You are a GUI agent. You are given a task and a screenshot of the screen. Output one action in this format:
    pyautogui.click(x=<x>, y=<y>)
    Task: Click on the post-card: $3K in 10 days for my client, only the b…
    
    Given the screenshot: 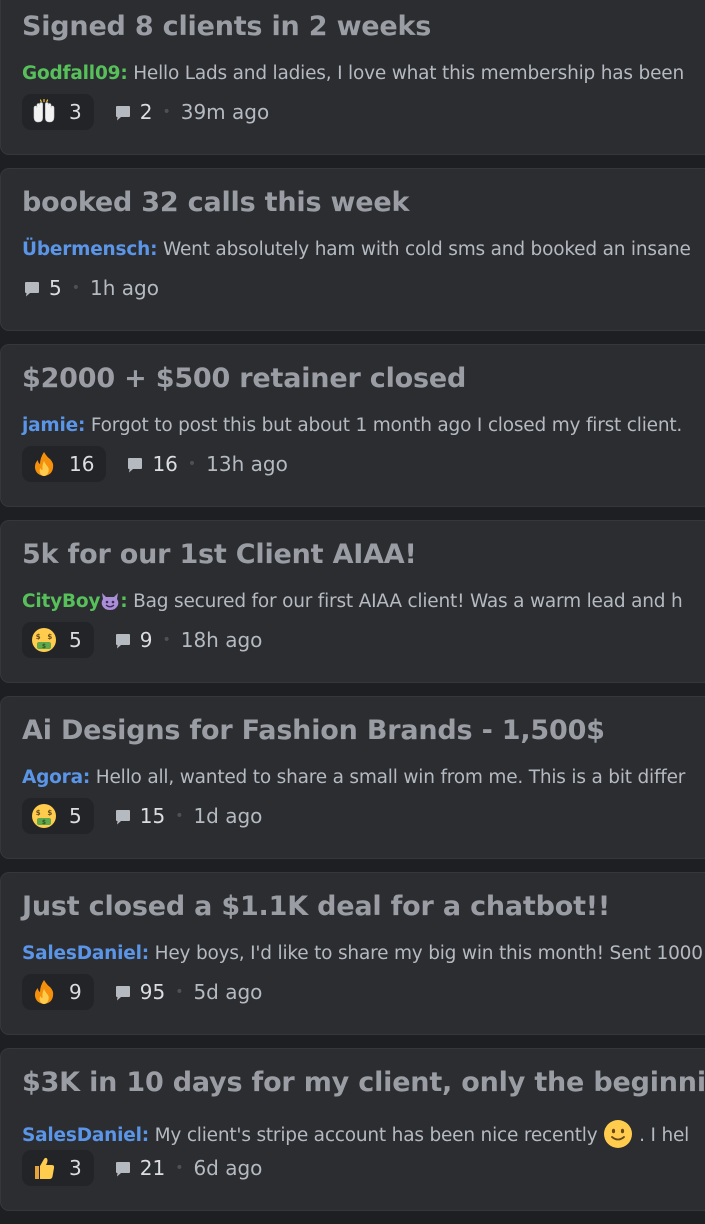 What is the action you would take?
    pyautogui.click(x=352, y=1129)
    